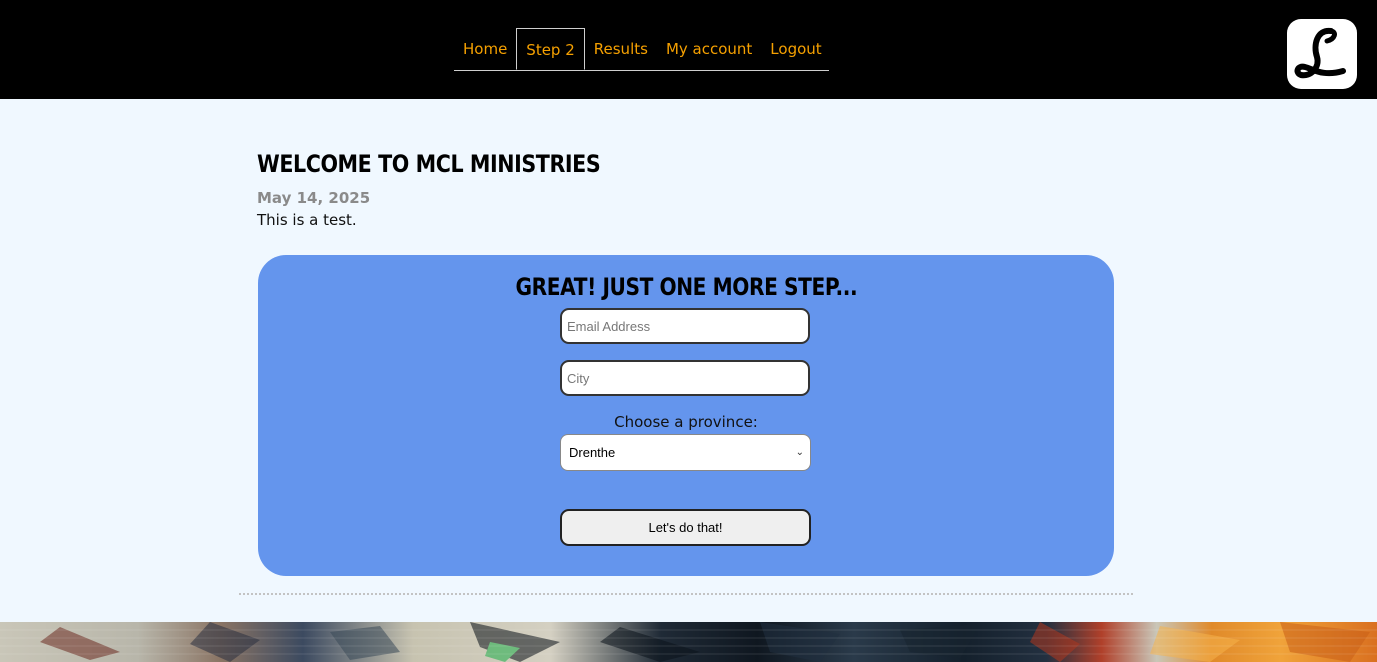  Describe the element at coordinates (592, 452) in the screenshot. I see `province-selected-value: Drenthe` at that location.